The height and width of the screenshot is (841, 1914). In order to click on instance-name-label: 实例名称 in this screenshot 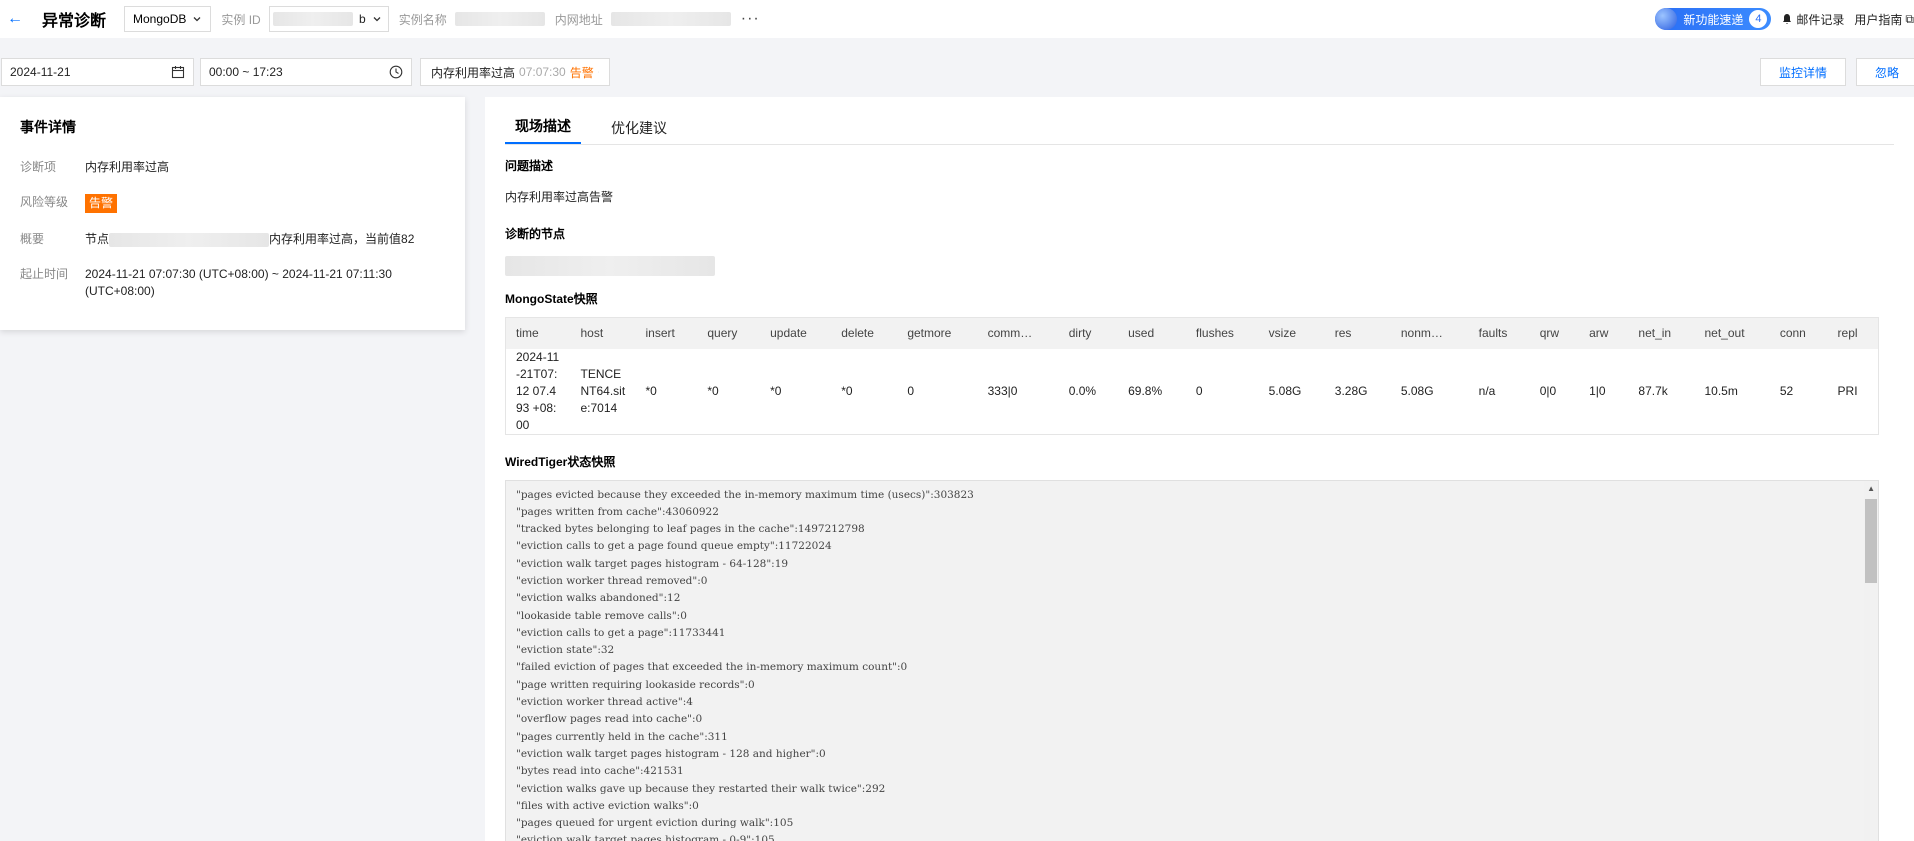, I will do `click(422, 19)`.